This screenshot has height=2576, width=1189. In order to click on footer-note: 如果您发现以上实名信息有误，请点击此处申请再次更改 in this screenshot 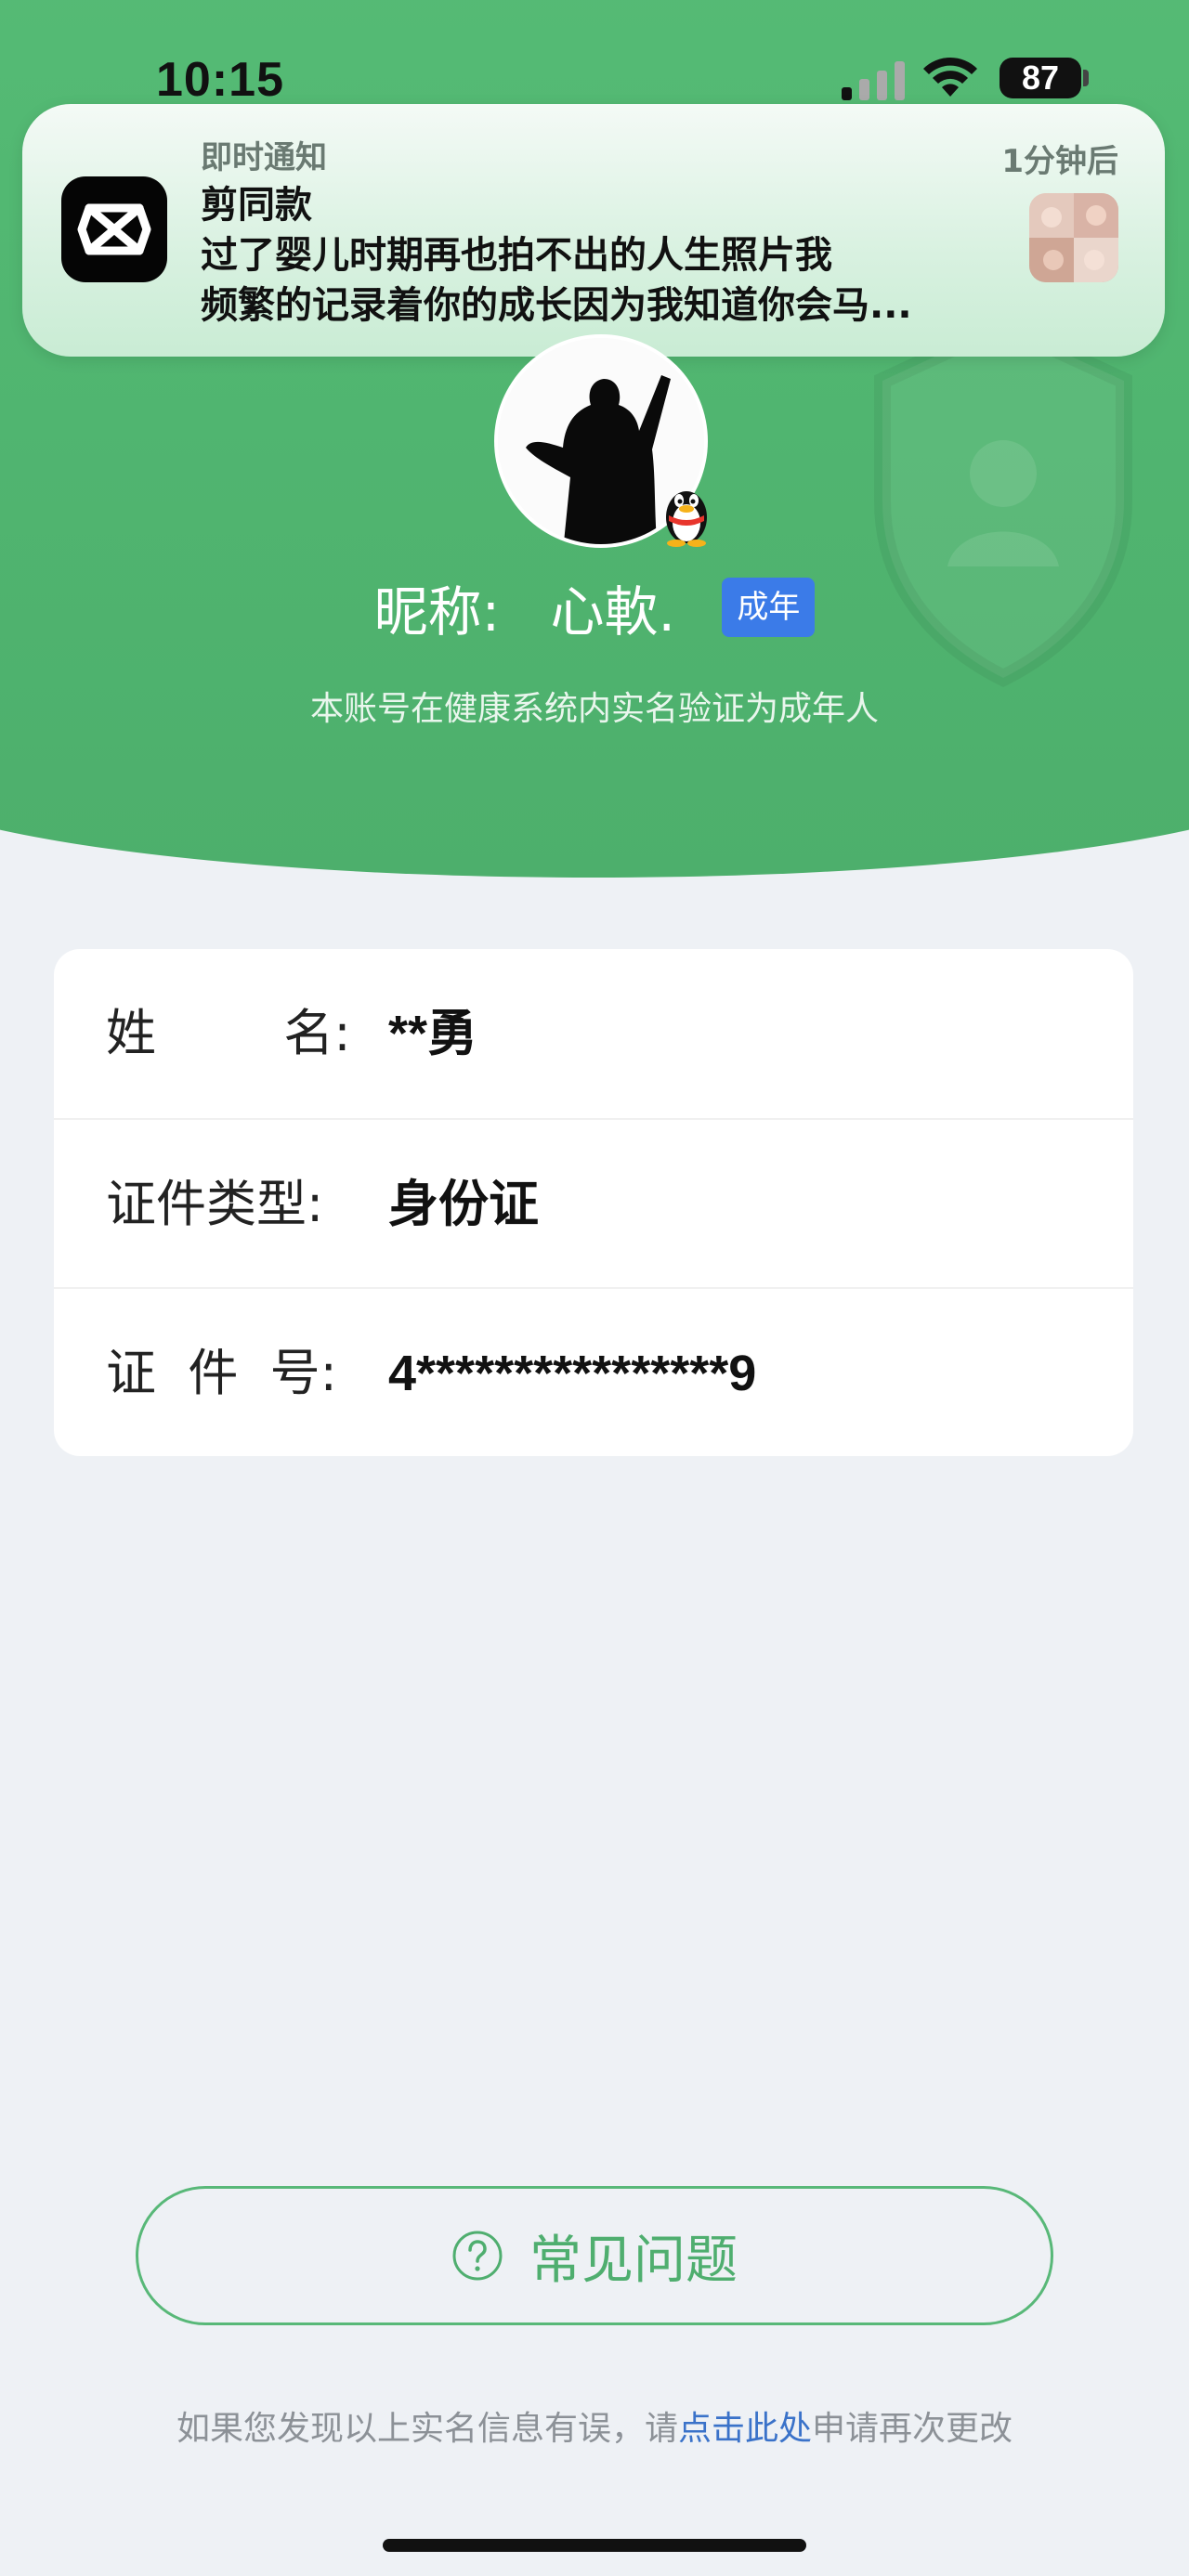, I will do `click(594, 2425)`.